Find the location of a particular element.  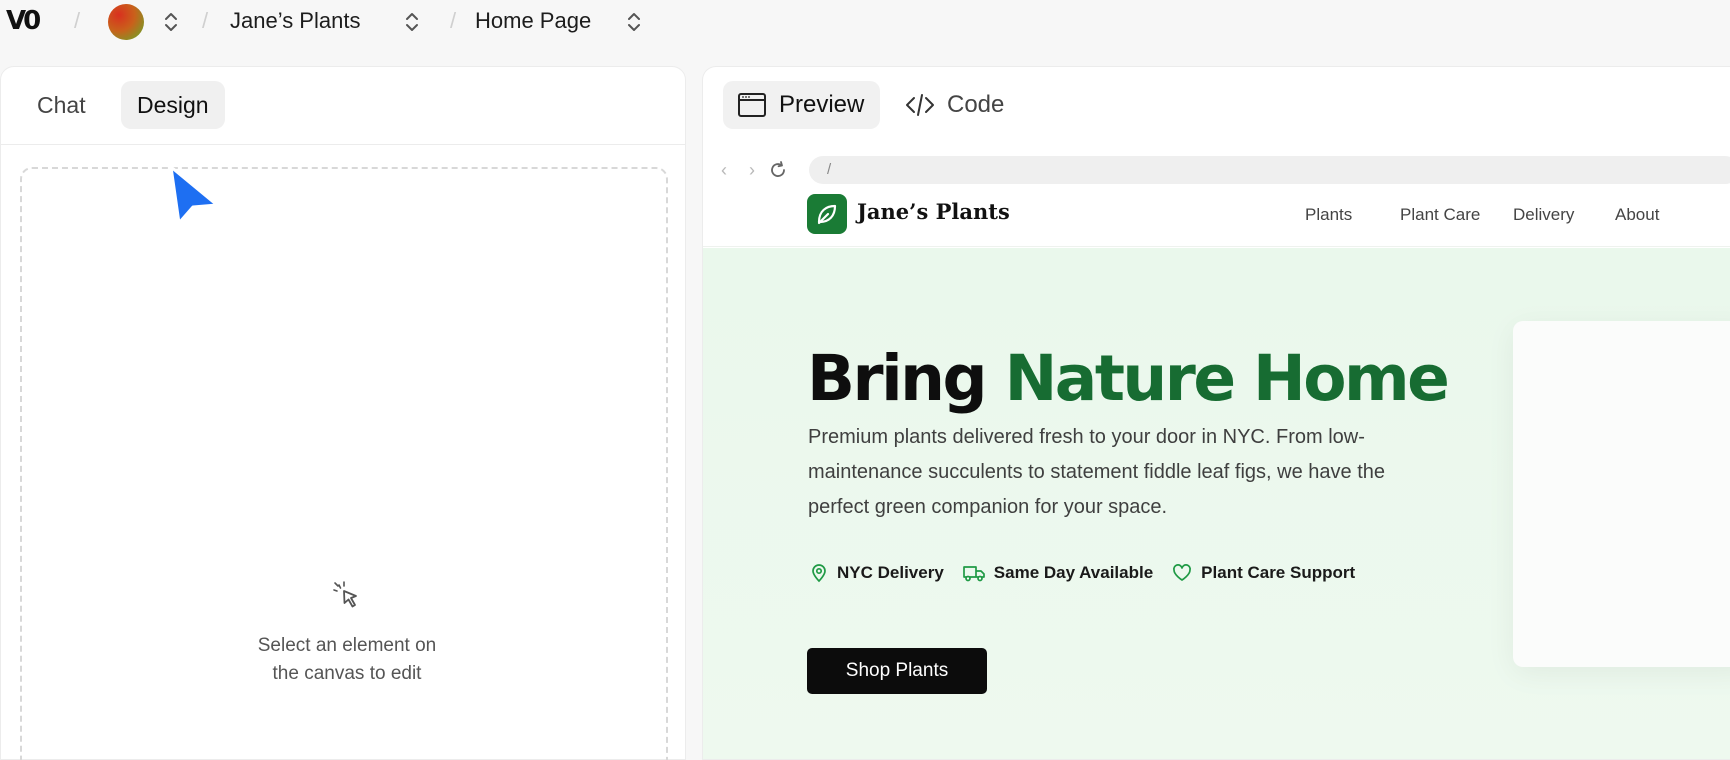

tab-preview: Preview is located at coordinates (802, 105).